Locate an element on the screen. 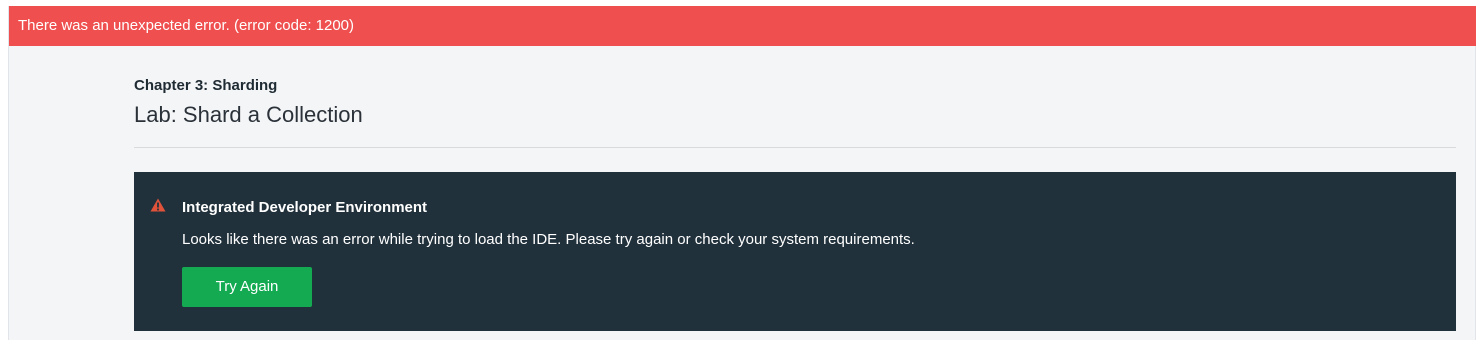  page-title: Lab: Shard a Collection is located at coordinates (248, 114).